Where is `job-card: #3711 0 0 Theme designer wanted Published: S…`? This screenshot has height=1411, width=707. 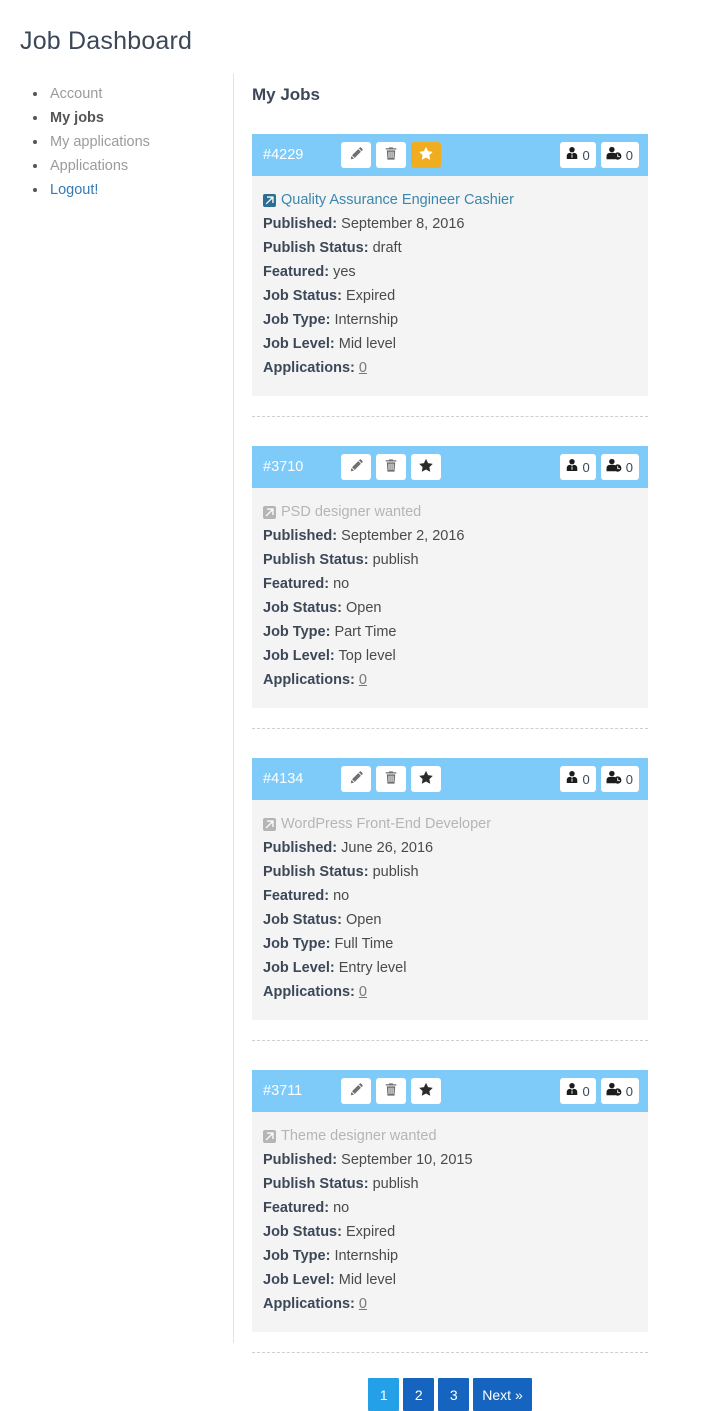
job-card: #3711 0 0 Theme designer wanted Published: S… is located at coordinates (450, 1201).